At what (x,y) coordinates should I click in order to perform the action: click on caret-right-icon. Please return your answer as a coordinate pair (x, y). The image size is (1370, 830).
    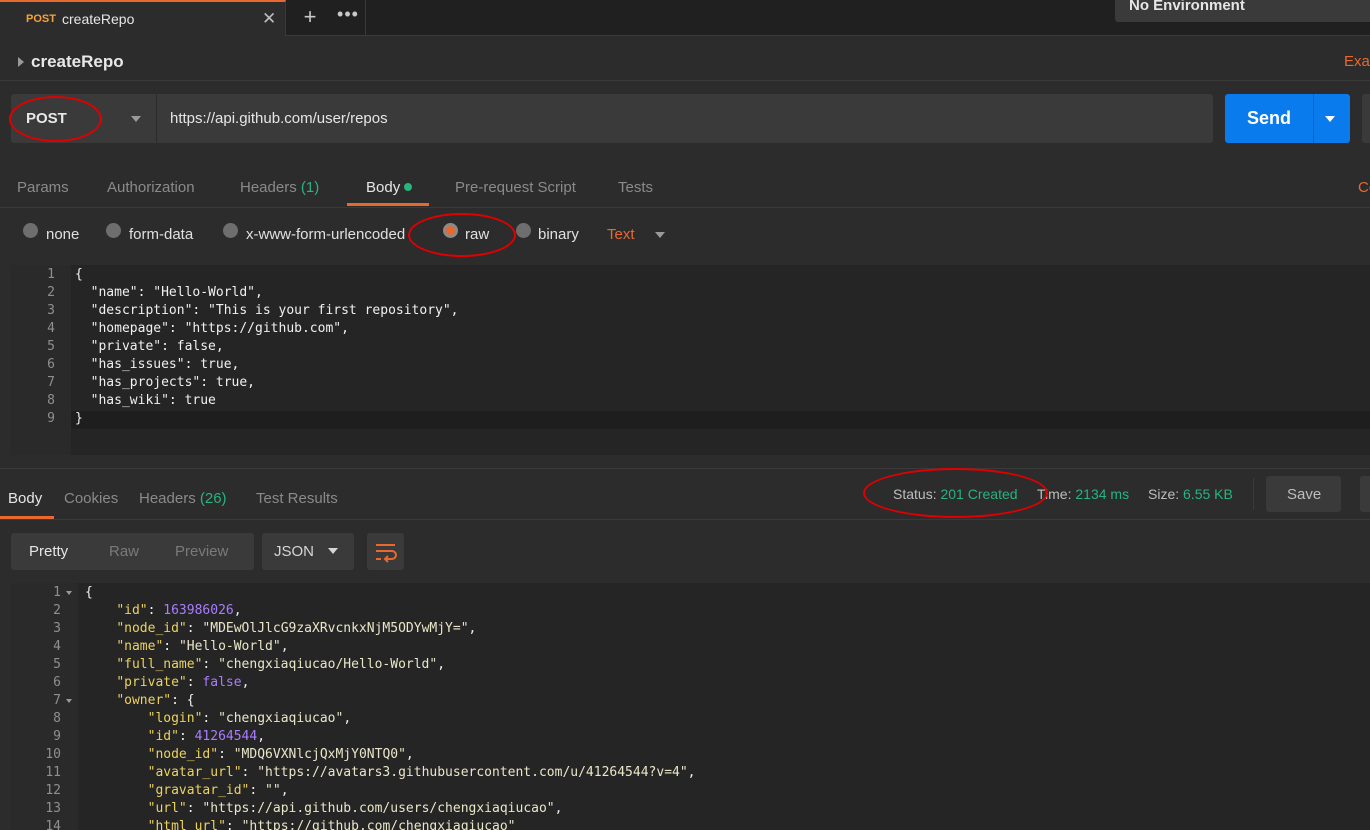
    Looking at the image, I should click on (21, 62).